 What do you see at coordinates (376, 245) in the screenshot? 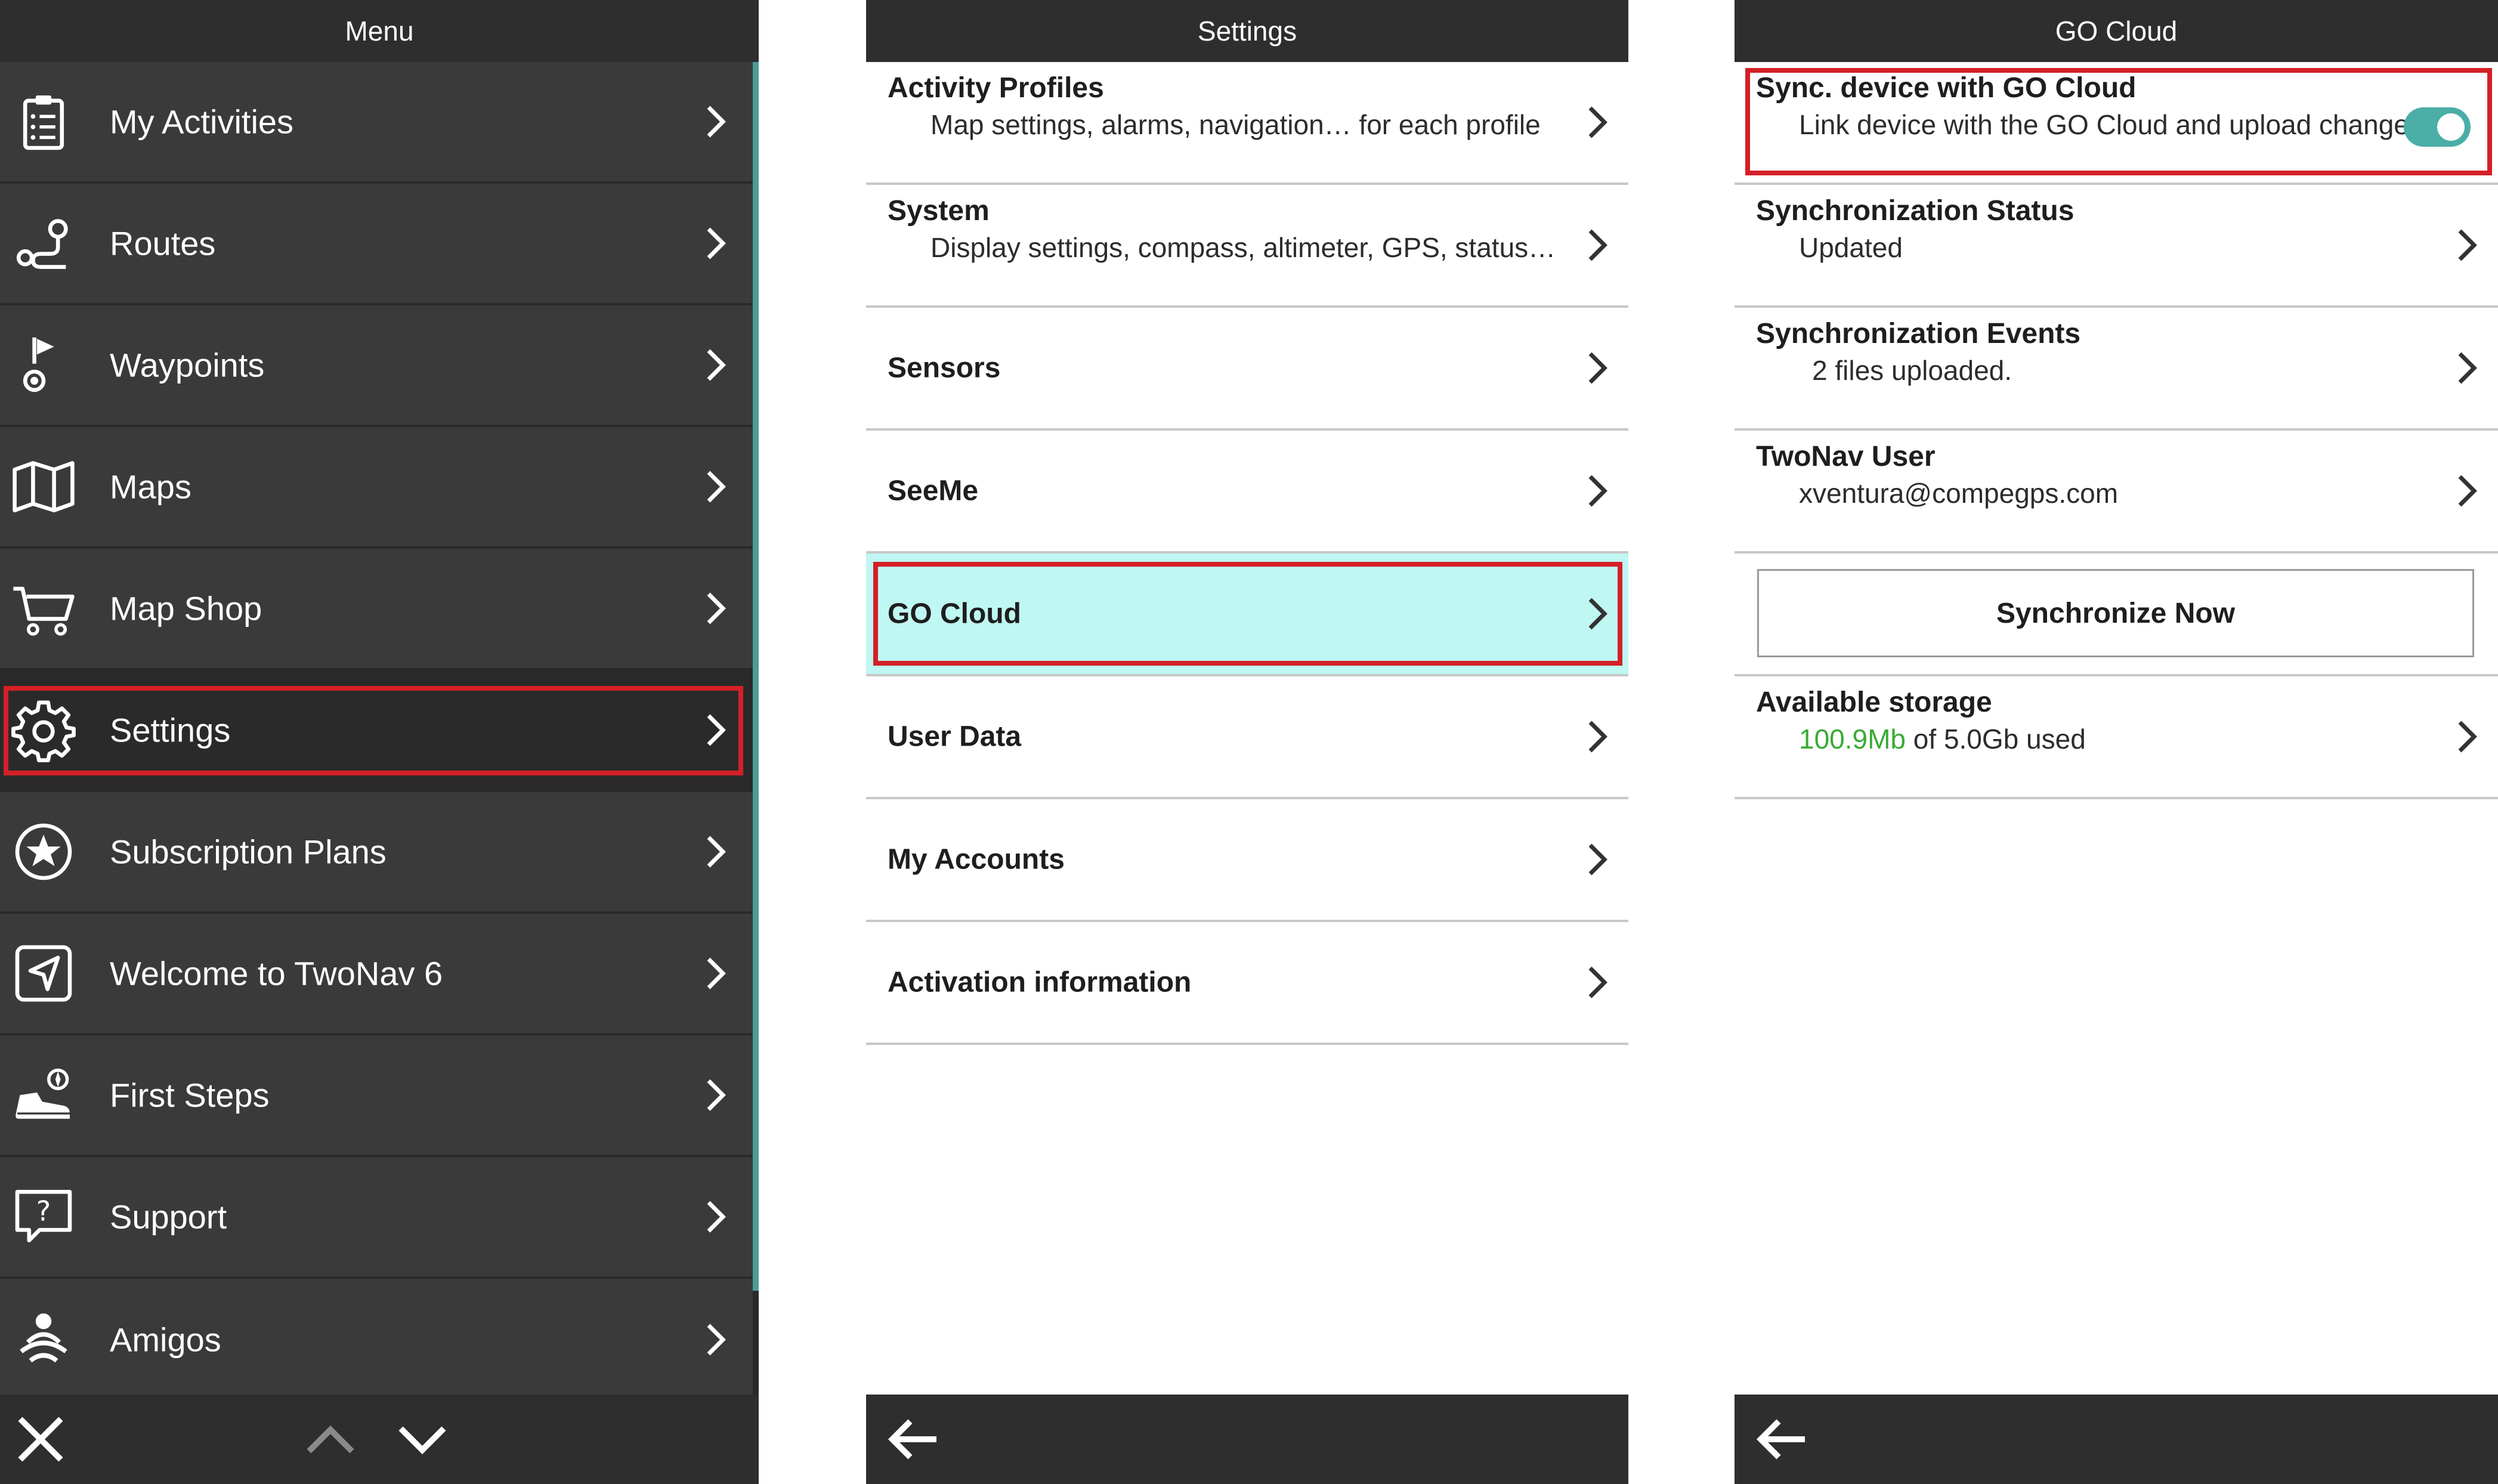
I see `menu-item-routes: Routes` at bounding box center [376, 245].